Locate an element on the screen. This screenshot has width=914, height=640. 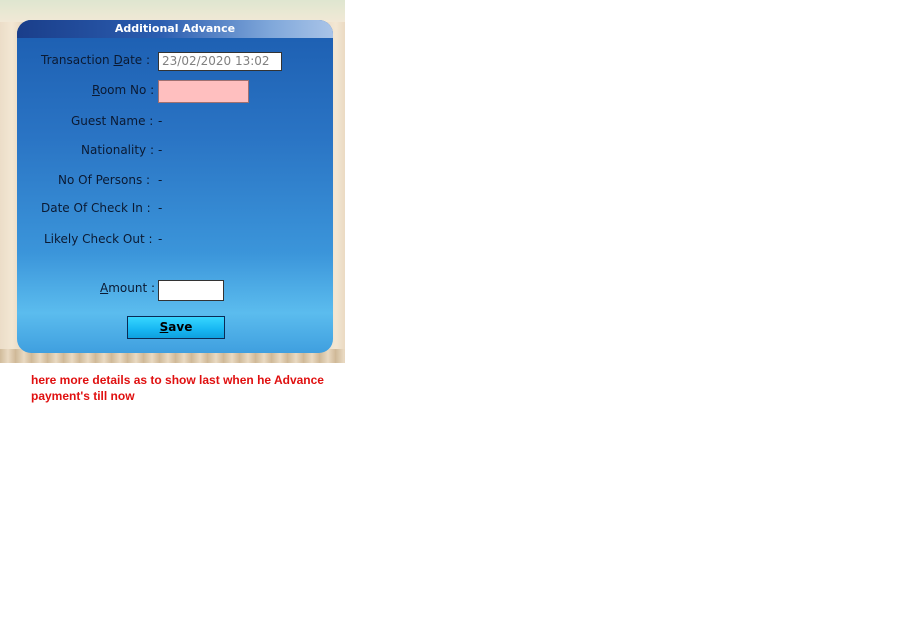
window-title: Additional Advance is located at coordinates (175, 29).